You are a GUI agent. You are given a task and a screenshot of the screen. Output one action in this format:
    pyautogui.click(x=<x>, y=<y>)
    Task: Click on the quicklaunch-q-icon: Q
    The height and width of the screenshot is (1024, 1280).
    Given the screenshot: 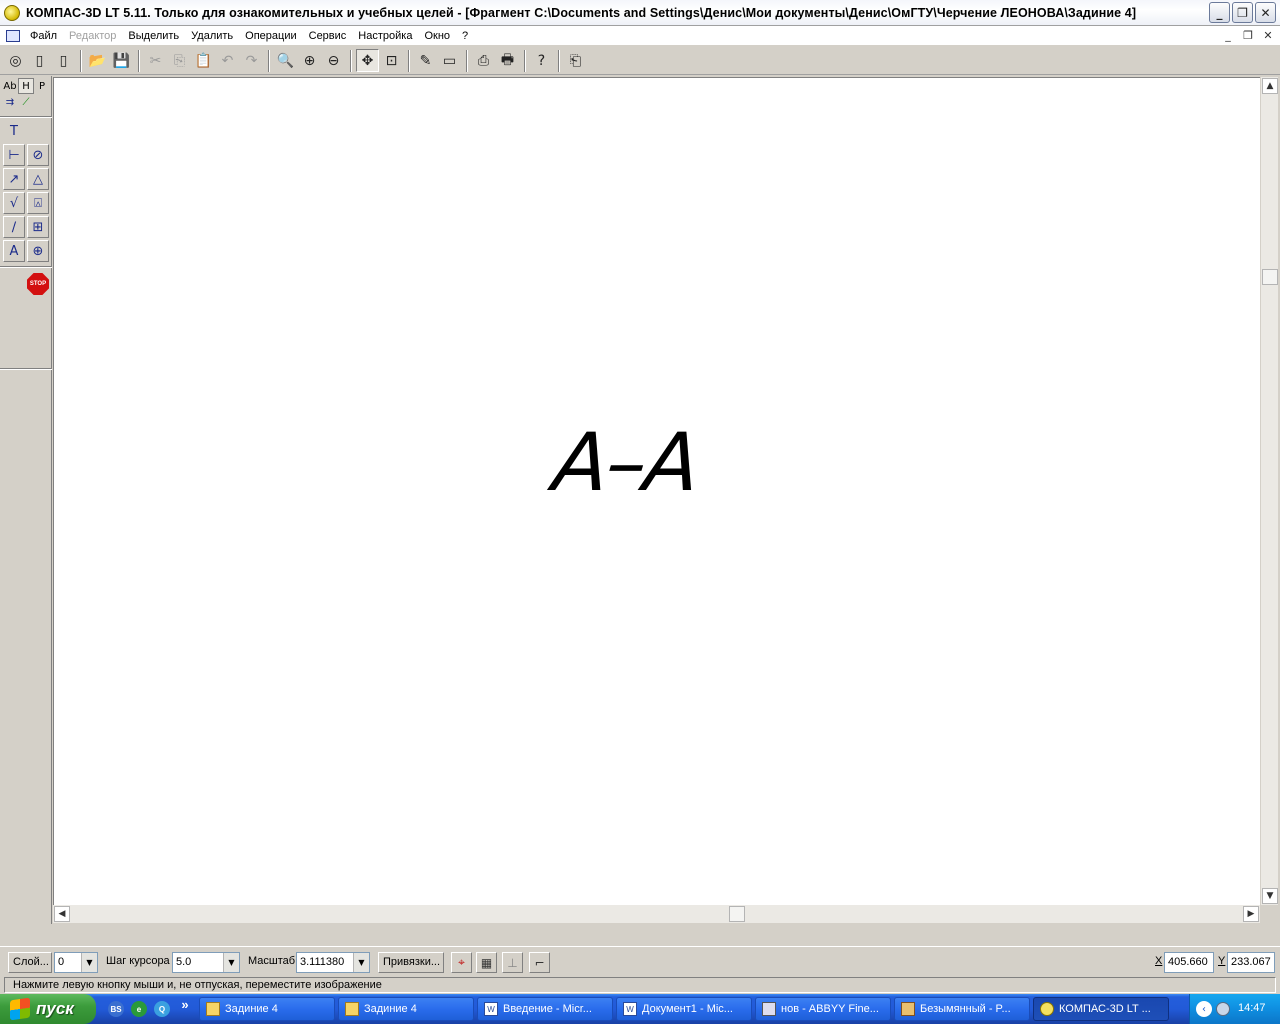 What is the action you would take?
    pyautogui.click(x=162, y=1009)
    